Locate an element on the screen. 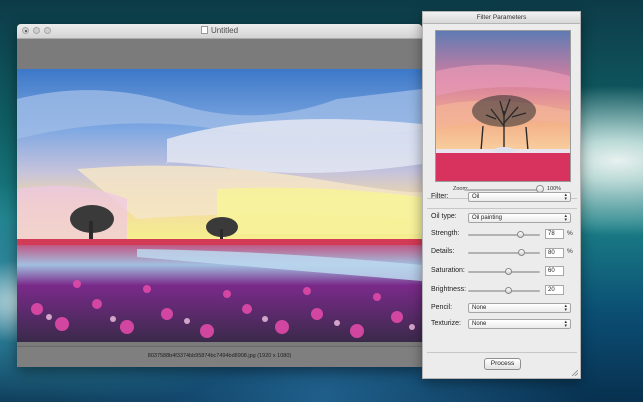  saturation-slider-knob is located at coordinates (508, 271).